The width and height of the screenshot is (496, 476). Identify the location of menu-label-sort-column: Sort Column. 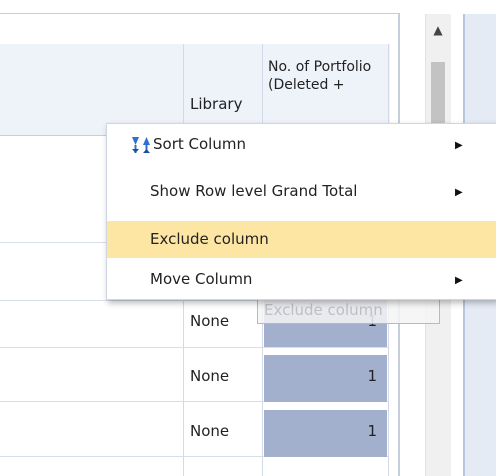
(199, 144).